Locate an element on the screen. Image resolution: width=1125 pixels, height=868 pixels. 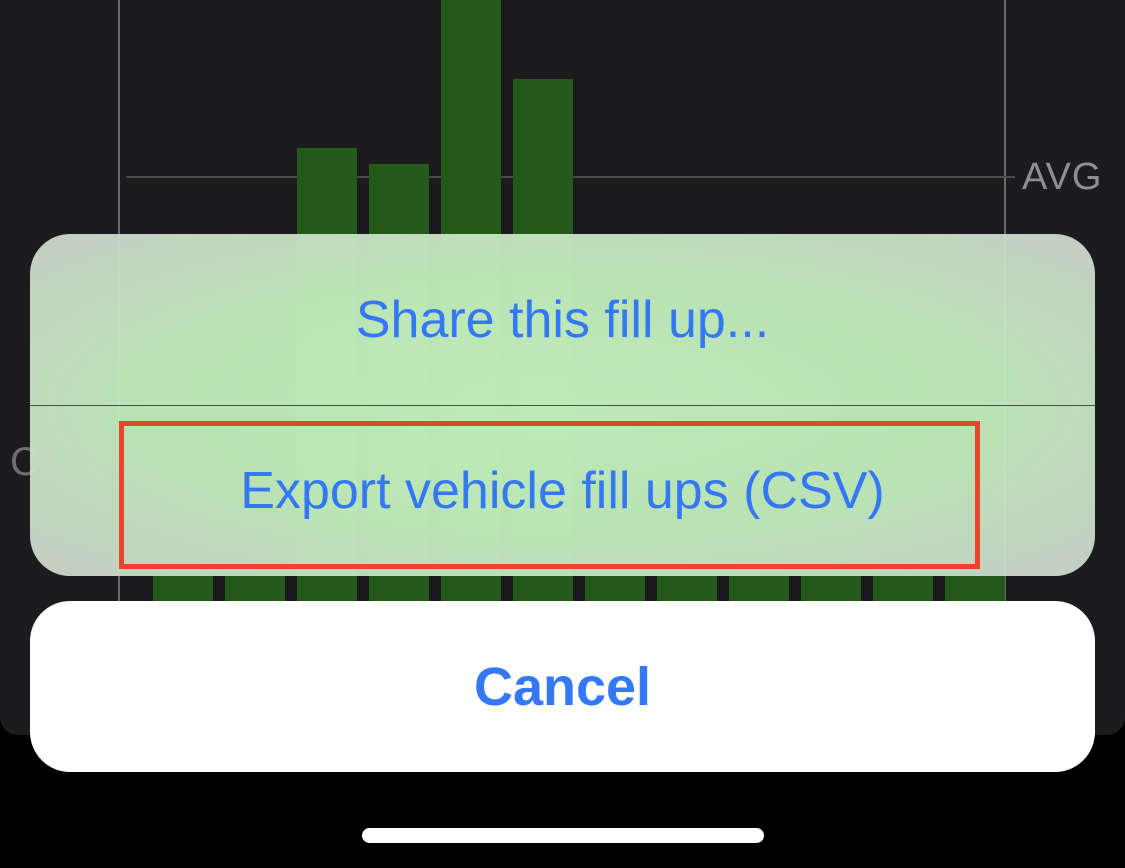
home-indicator is located at coordinates (563, 835).